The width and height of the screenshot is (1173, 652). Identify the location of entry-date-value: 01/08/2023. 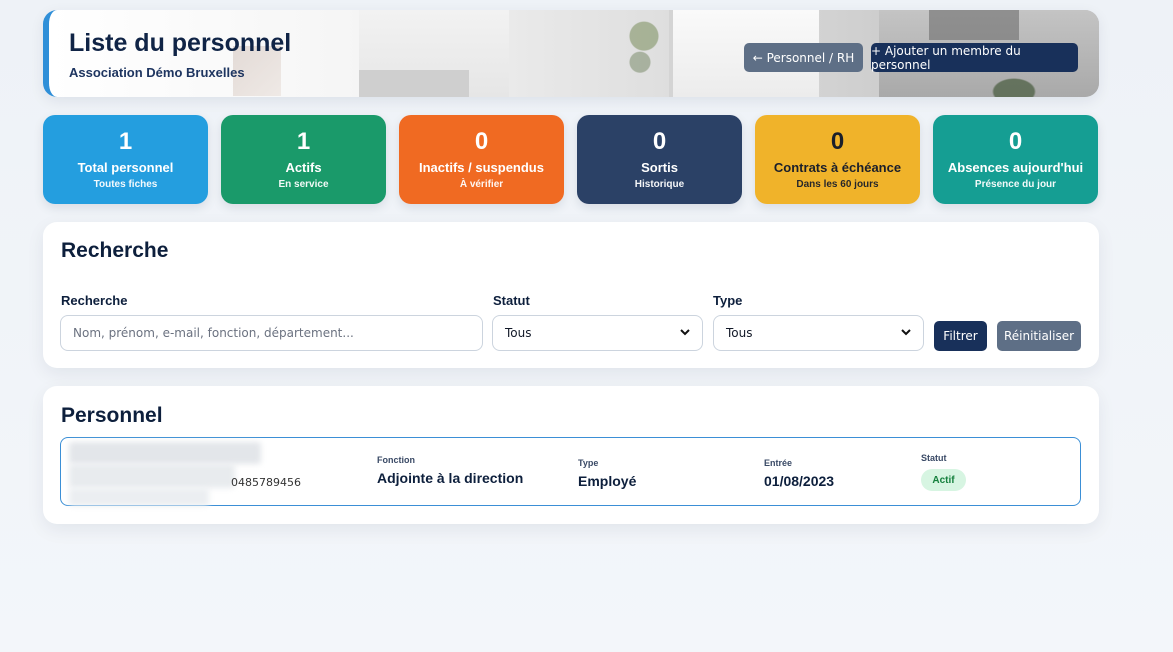
(799, 481).